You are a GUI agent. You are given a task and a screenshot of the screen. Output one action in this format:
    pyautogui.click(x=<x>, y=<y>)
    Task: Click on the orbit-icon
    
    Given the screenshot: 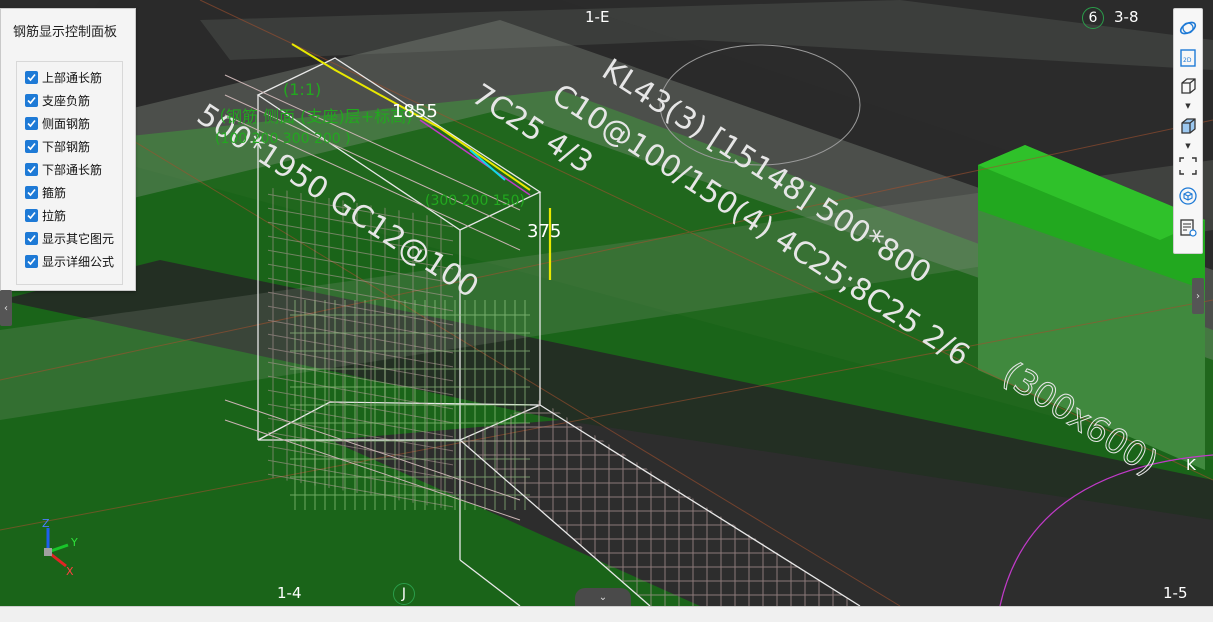 What is the action you would take?
    pyautogui.click(x=1188, y=28)
    